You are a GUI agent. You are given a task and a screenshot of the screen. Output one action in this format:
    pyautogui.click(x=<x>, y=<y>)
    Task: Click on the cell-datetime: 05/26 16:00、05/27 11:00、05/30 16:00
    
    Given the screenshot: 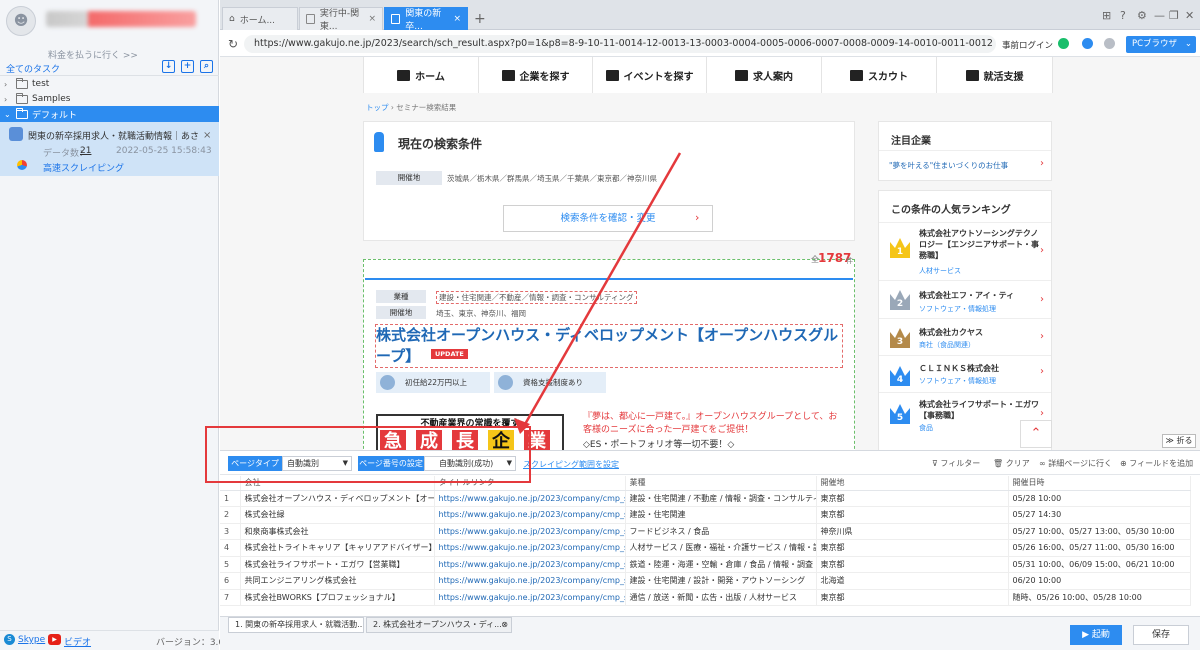 What is the action you would take?
    pyautogui.click(x=1099, y=548)
    